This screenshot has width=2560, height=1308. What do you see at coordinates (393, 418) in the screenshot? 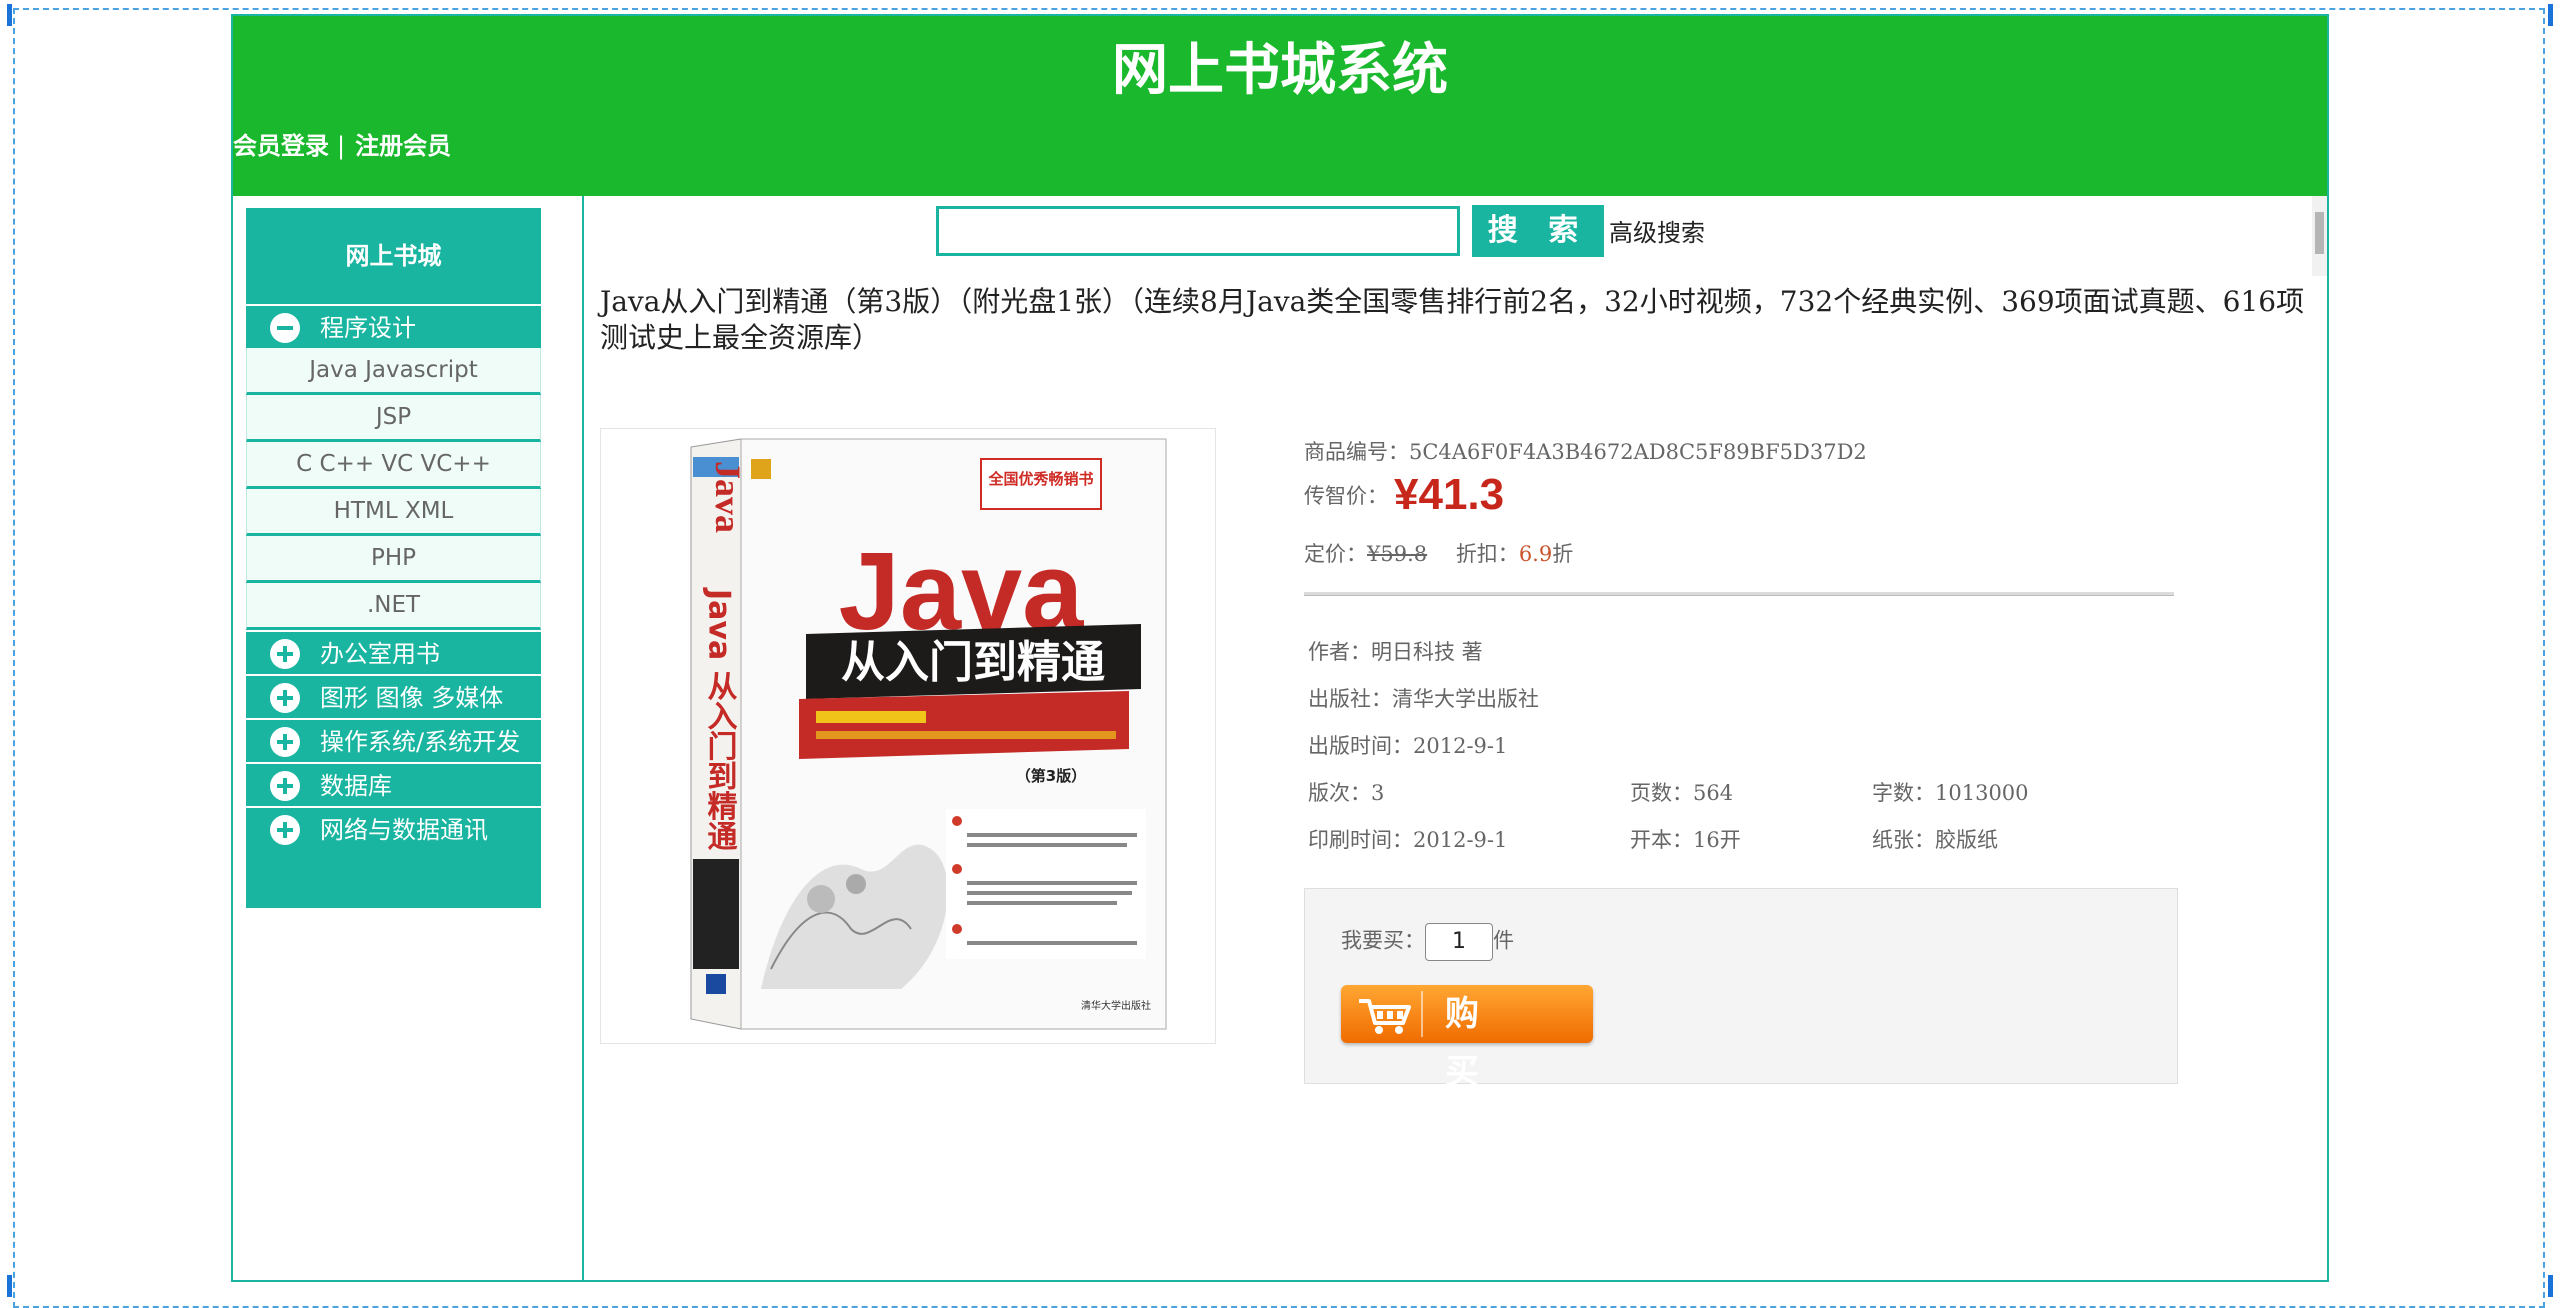
I see `subcategory-jsp: JSP` at bounding box center [393, 418].